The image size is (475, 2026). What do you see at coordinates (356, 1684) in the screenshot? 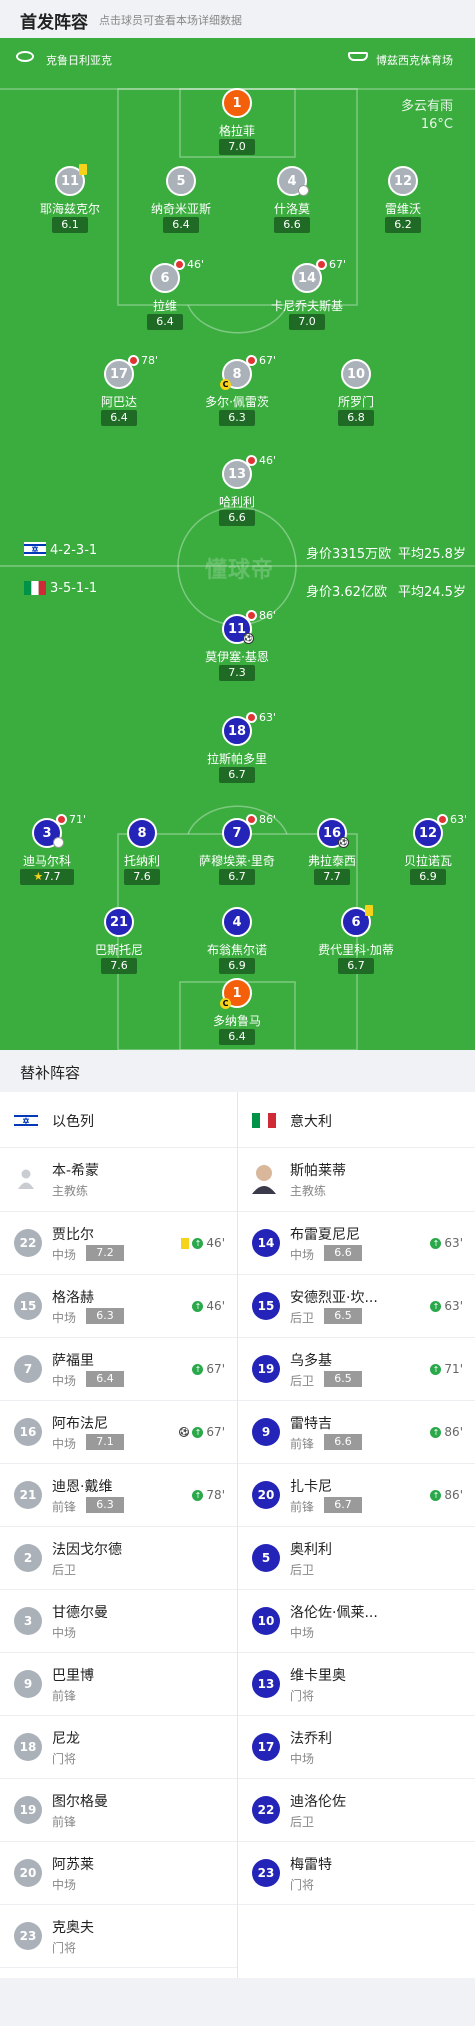
I see `bench-player-row: 13 维卡里奥 门将` at bounding box center [356, 1684].